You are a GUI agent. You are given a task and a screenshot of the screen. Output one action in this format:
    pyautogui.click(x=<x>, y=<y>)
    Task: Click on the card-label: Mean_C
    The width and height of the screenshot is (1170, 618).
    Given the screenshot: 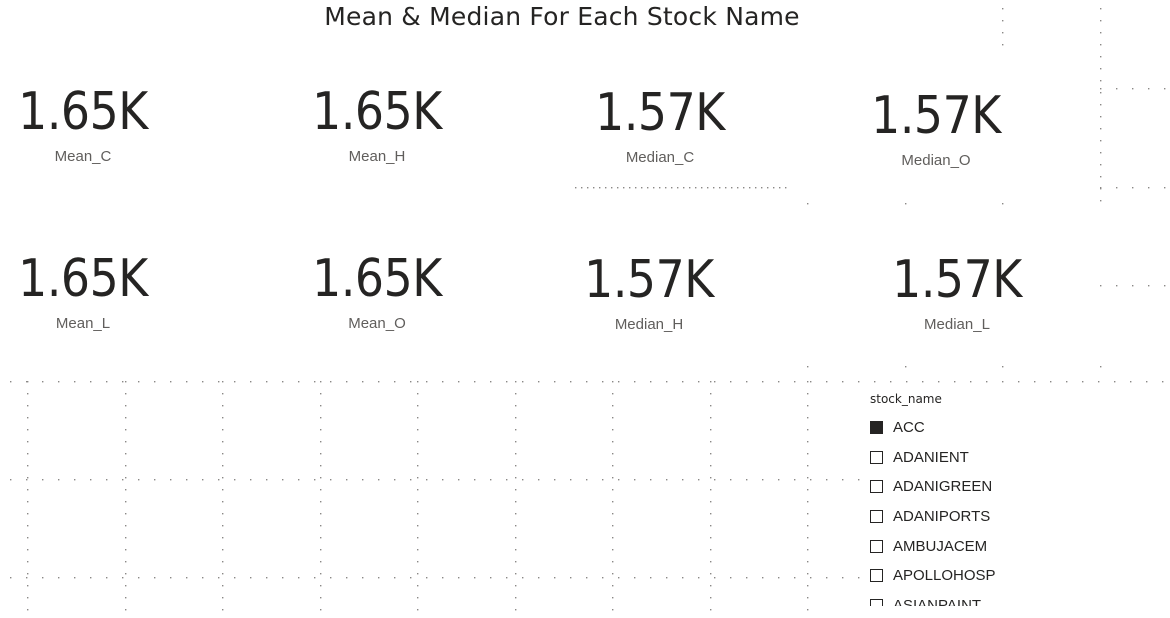 What is the action you would take?
    pyautogui.click(x=83, y=156)
    